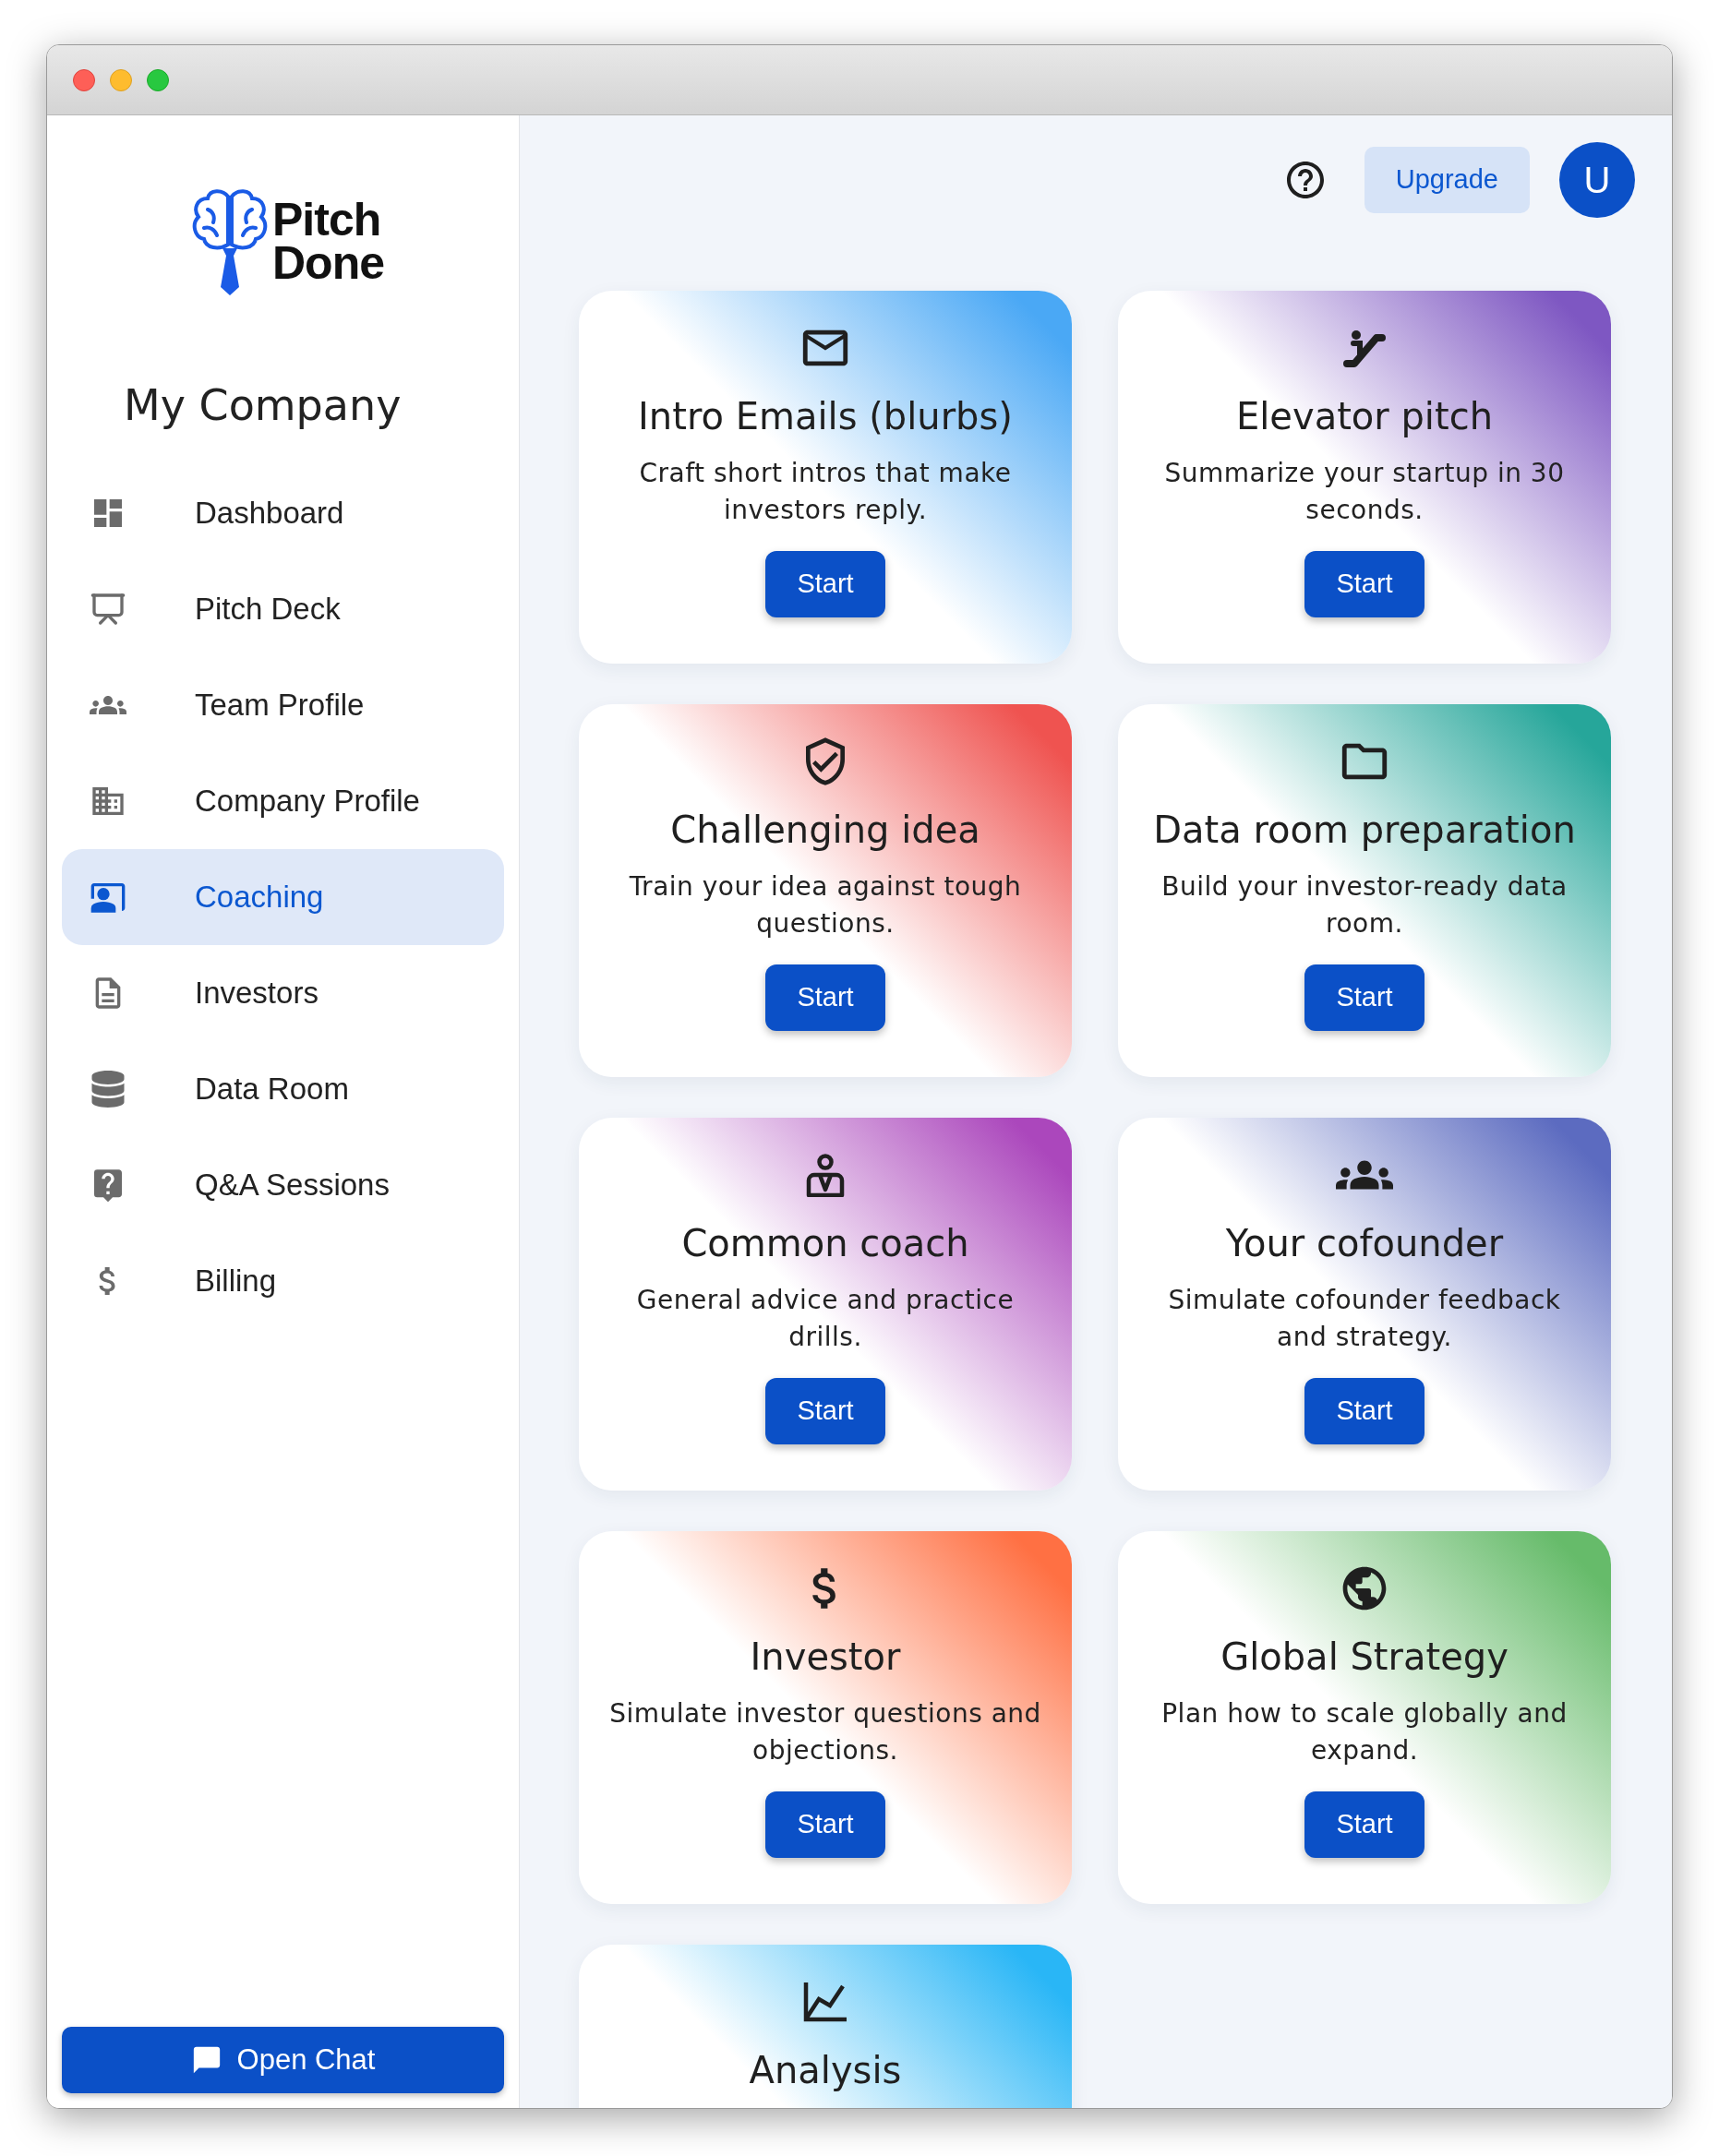 Image resolution: width=1719 pixels, height=2156 pixels. Describe the element at coordinates (108, 609) in the screenshot. I see `easel-icon` at that location.